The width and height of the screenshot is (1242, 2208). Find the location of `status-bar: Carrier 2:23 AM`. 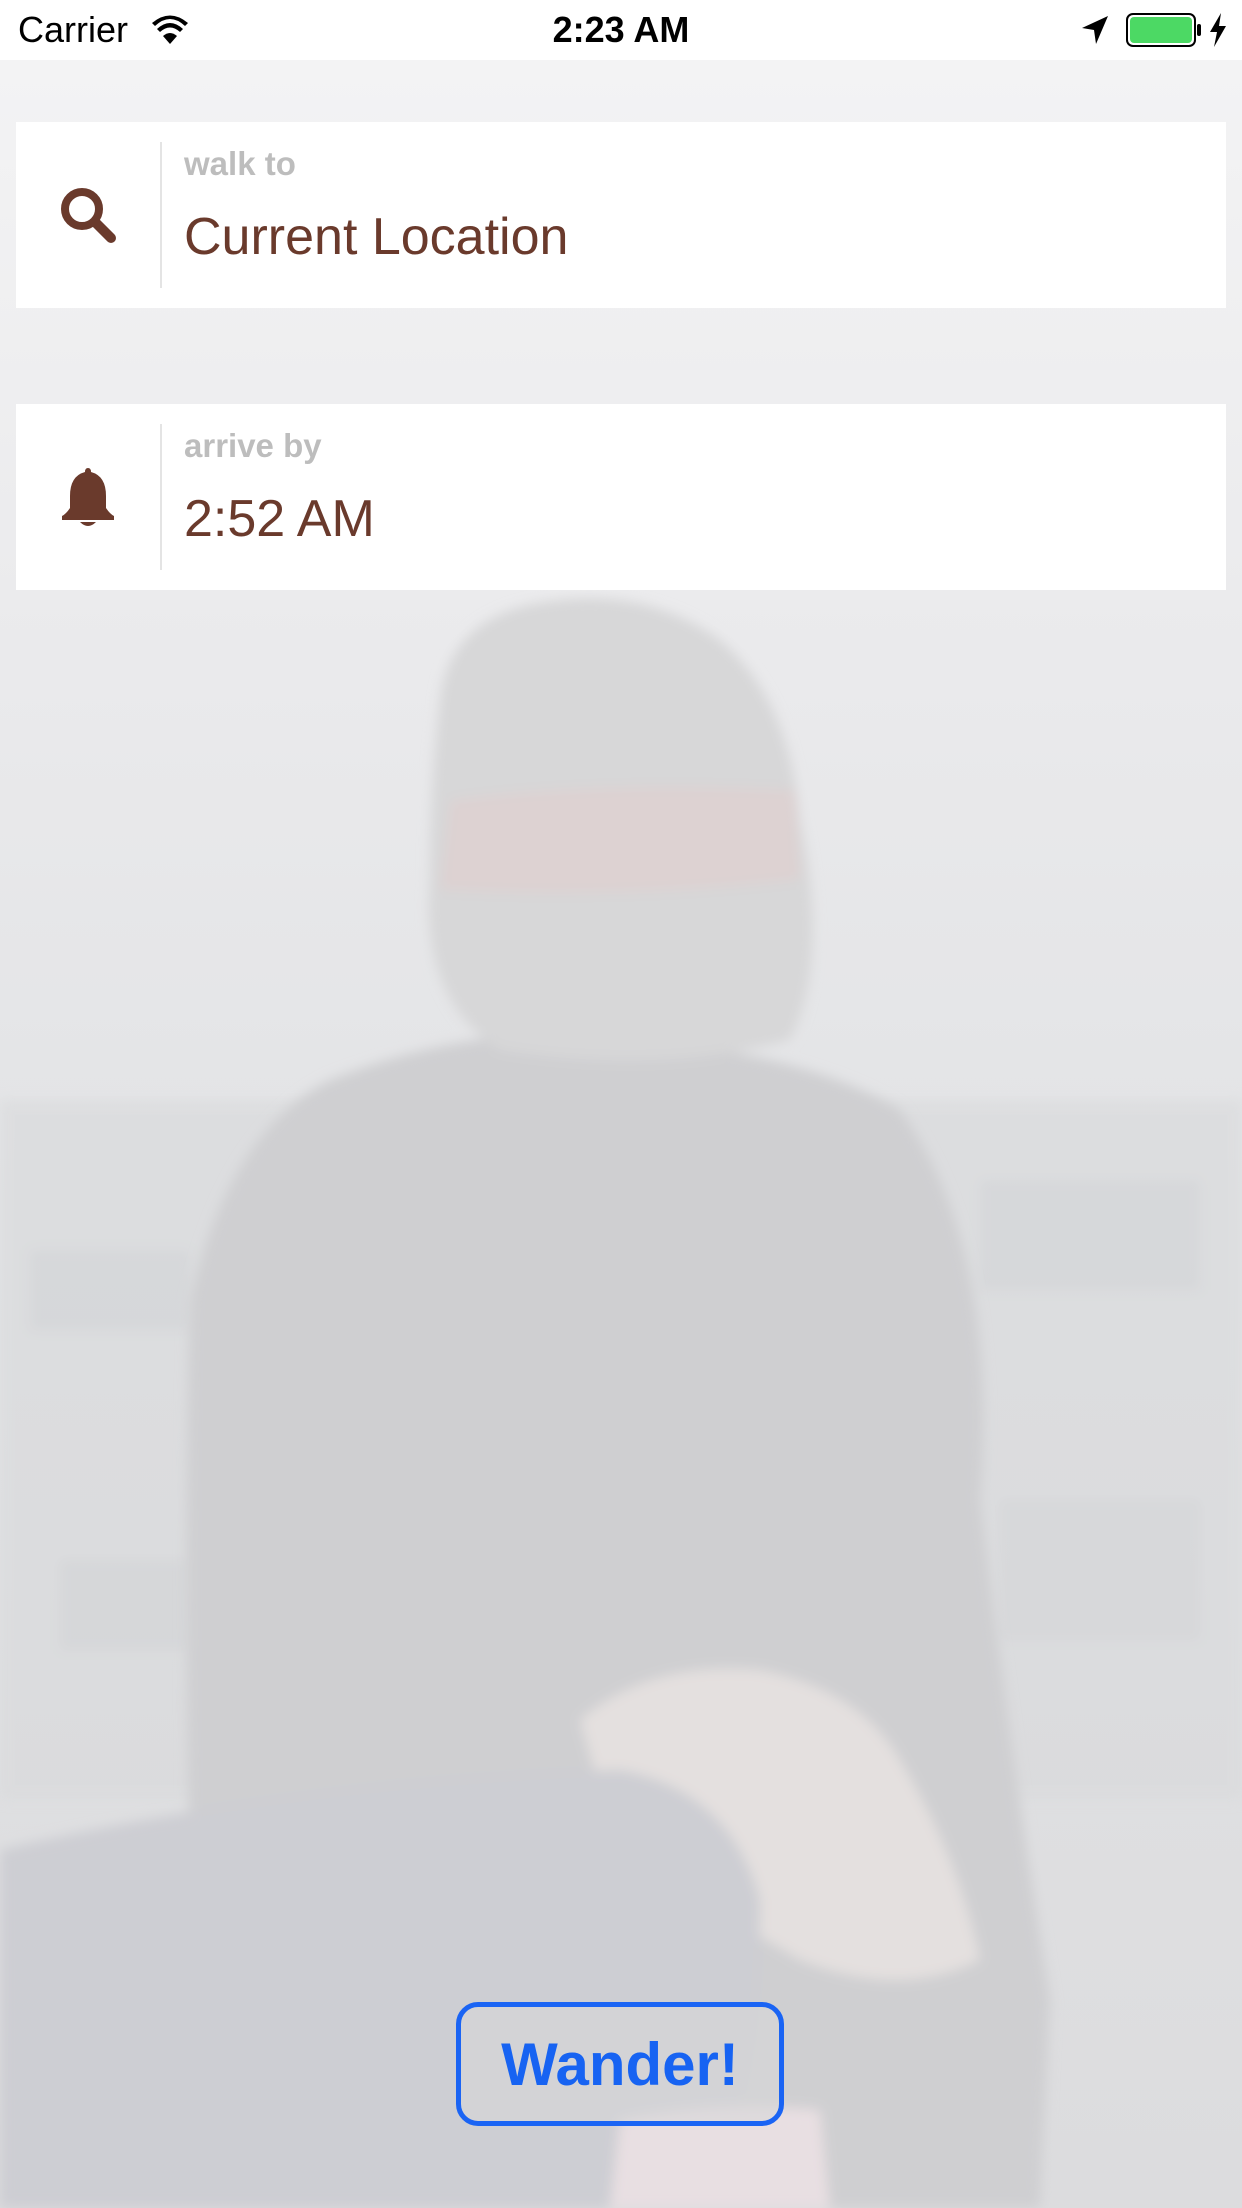

status-bar: Carrier 2:23 AM is located at coordinates (621, 30).